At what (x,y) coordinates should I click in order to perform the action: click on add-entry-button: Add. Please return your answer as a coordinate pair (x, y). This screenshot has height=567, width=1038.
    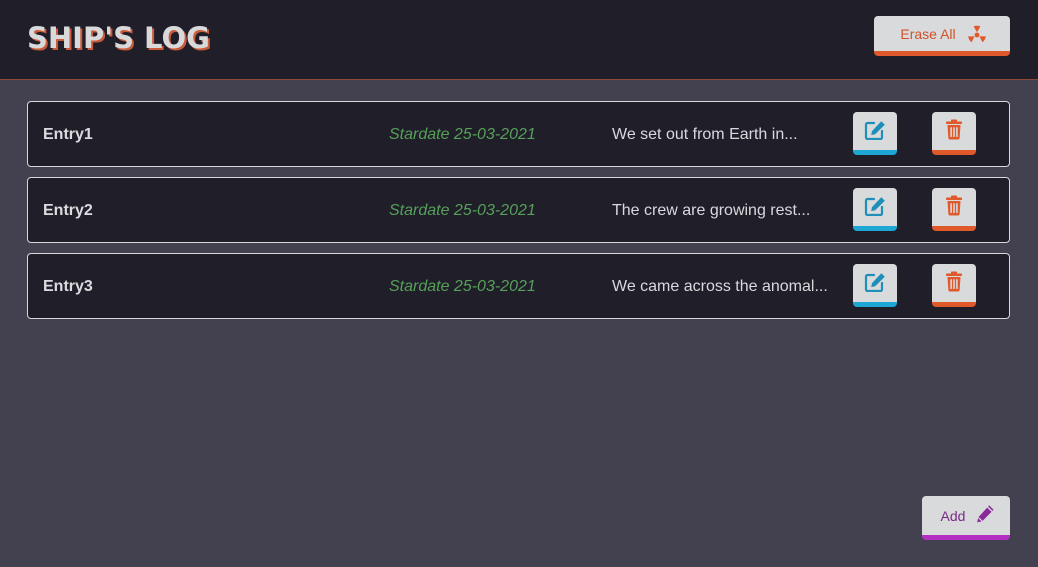
    Looking at the image, I should click on (966, 518).